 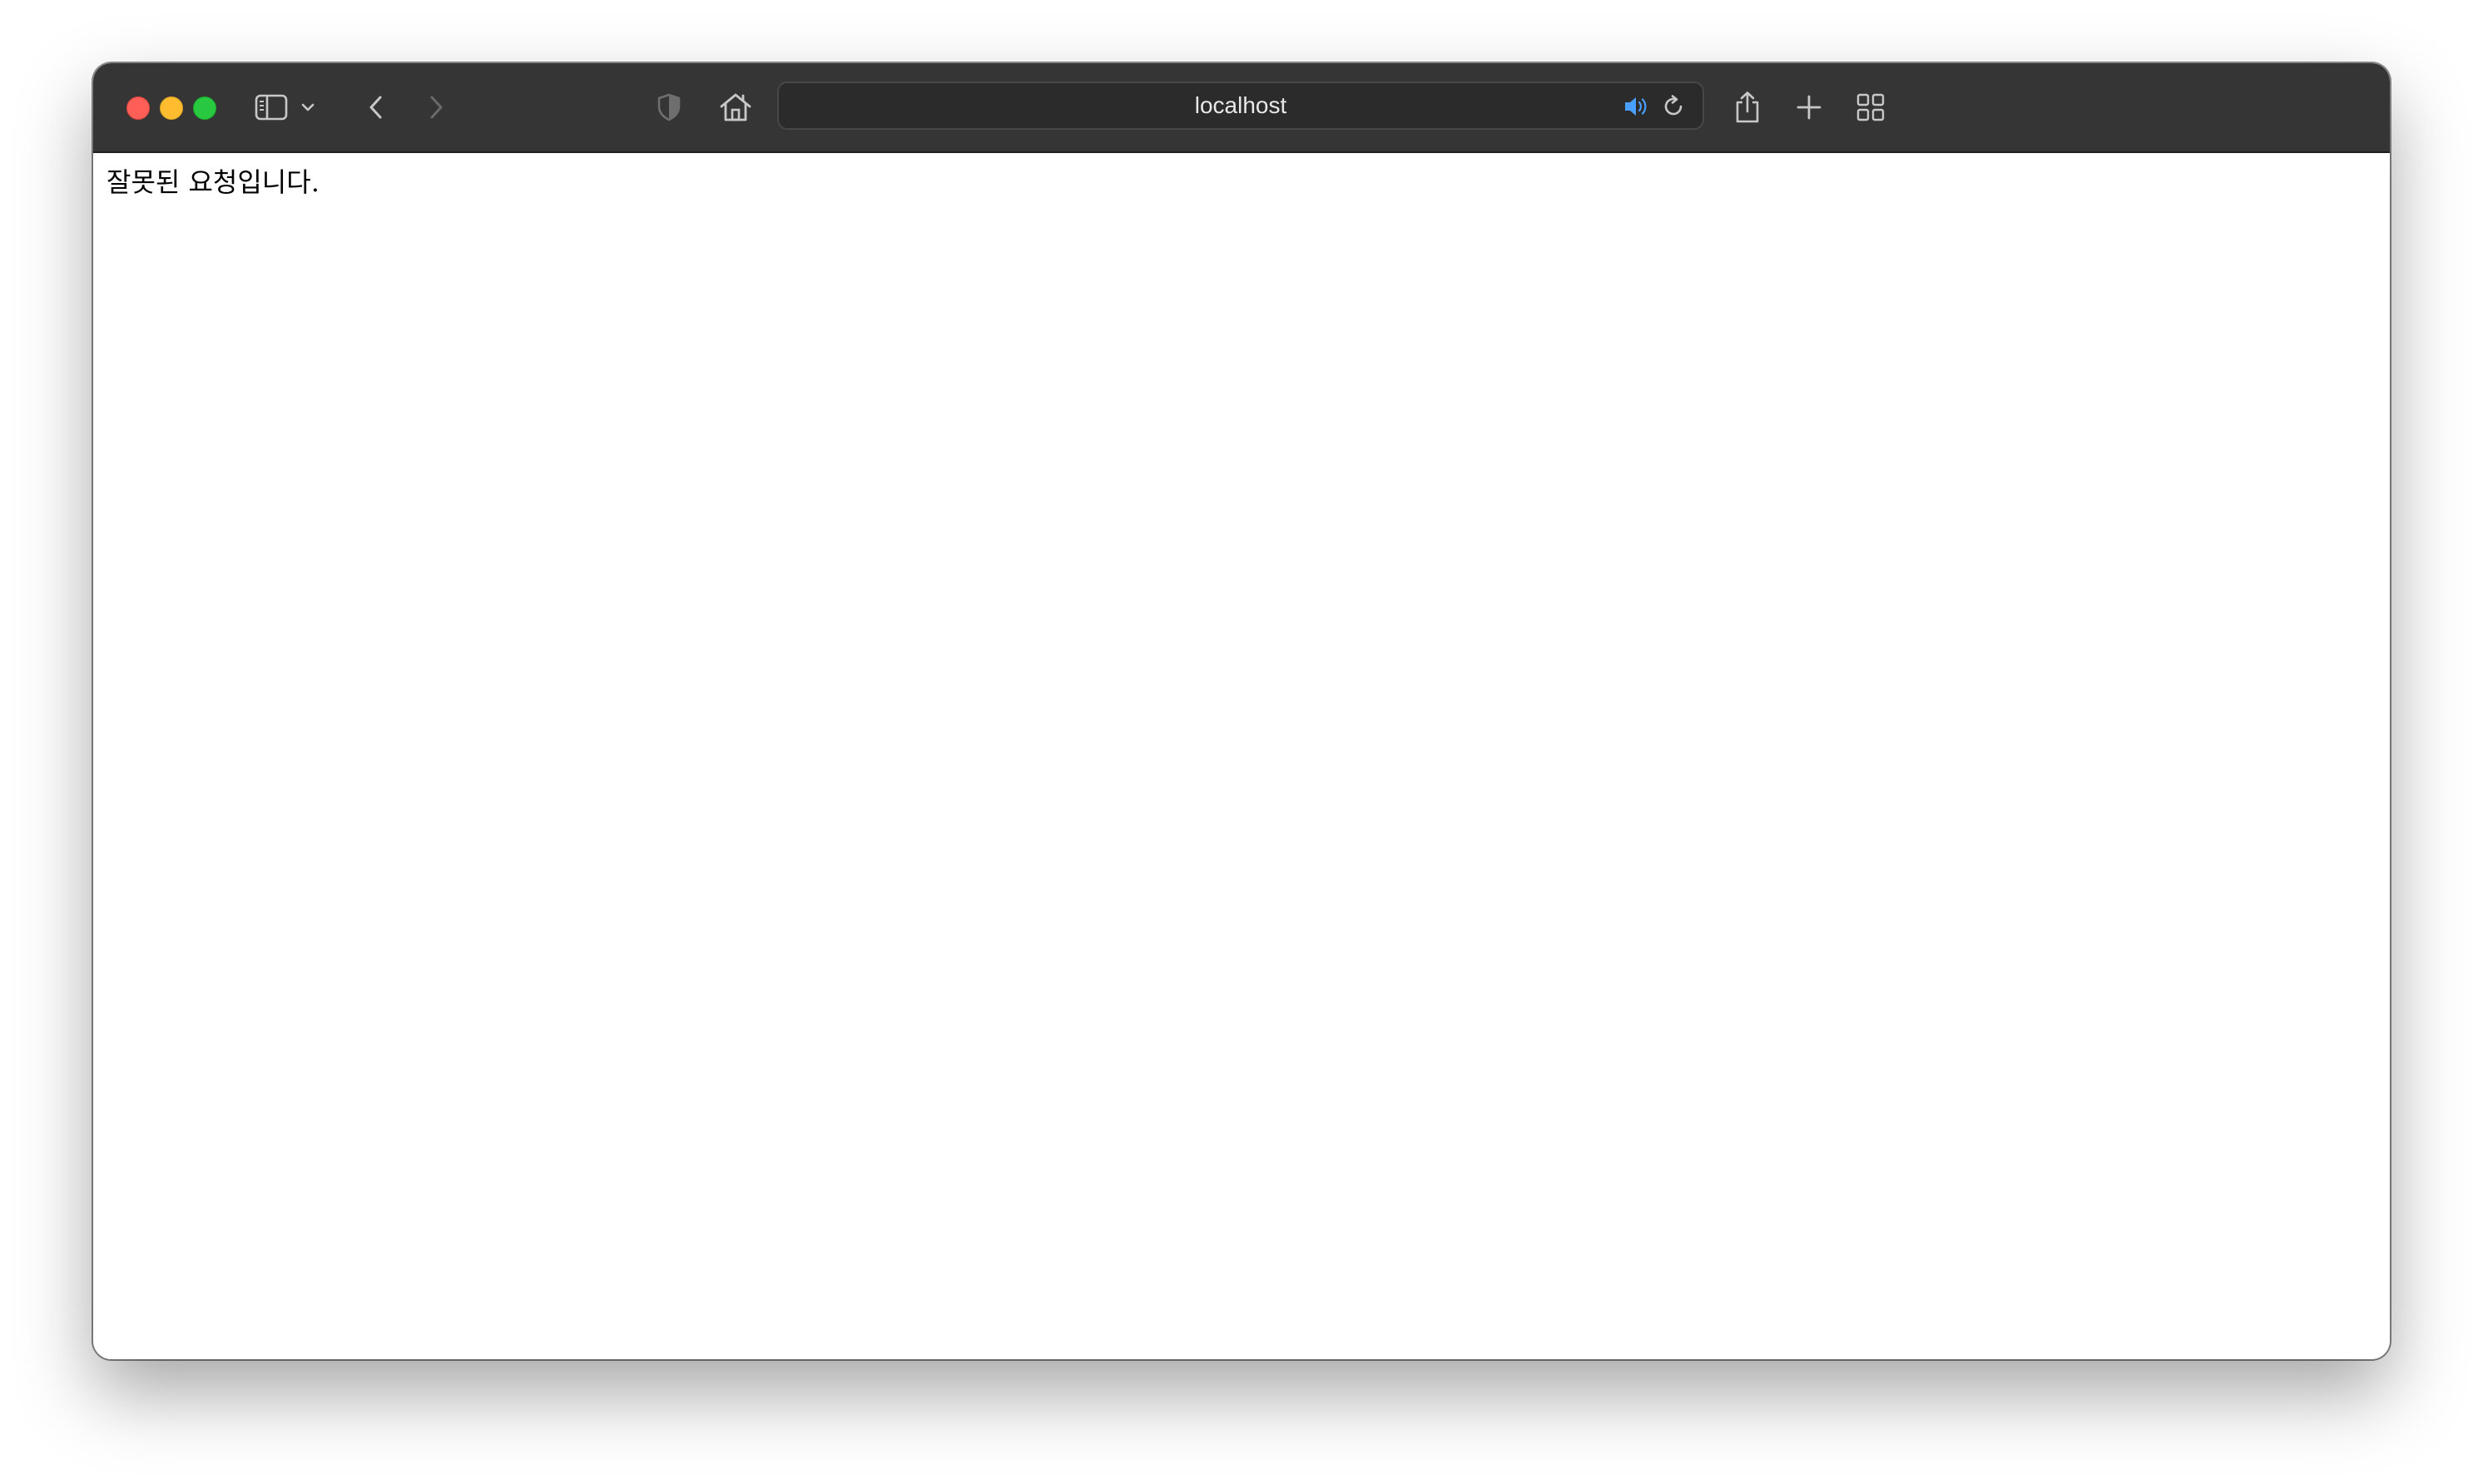 I want to click on browser-toolbar: localhost, so click(x=1241, y=108).